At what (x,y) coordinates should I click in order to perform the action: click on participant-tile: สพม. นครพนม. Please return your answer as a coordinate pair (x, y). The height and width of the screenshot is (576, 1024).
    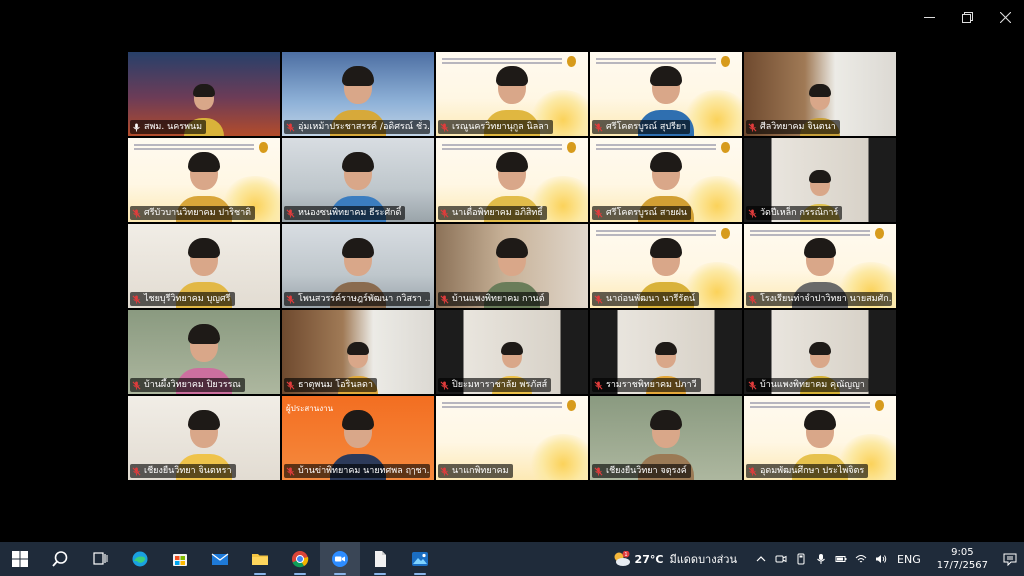
    Looking at the image, I should click on (204, 94).